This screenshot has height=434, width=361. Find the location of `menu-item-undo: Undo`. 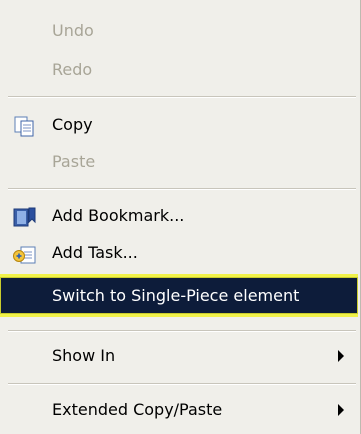

menu-item-undo: Undo is located at coordinates (180, 30).